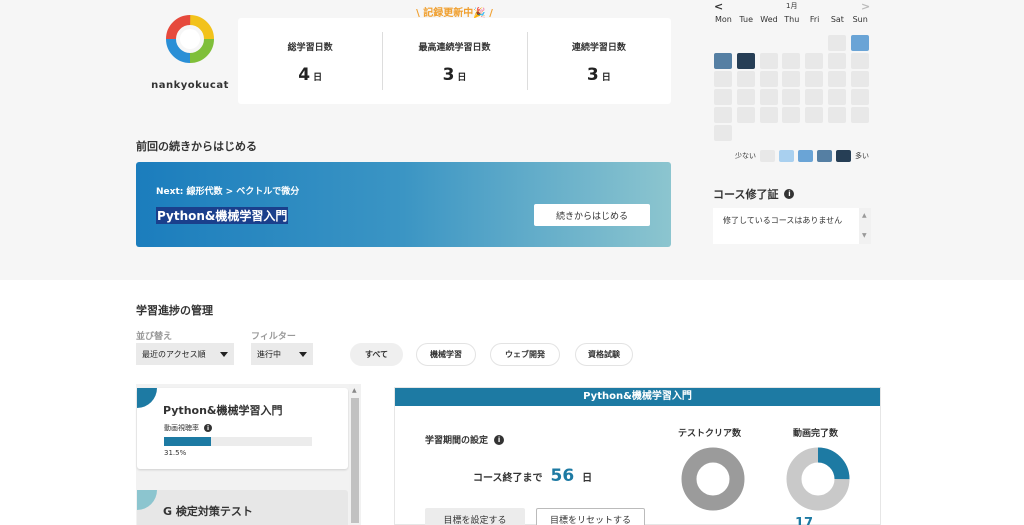 Image resolution: width=1024 pixels, height=525 pixels. What do you see at coordinates (814, 19) in the screenshot?
I see `weekday-label: Fri` at bounding box center [814, 19].